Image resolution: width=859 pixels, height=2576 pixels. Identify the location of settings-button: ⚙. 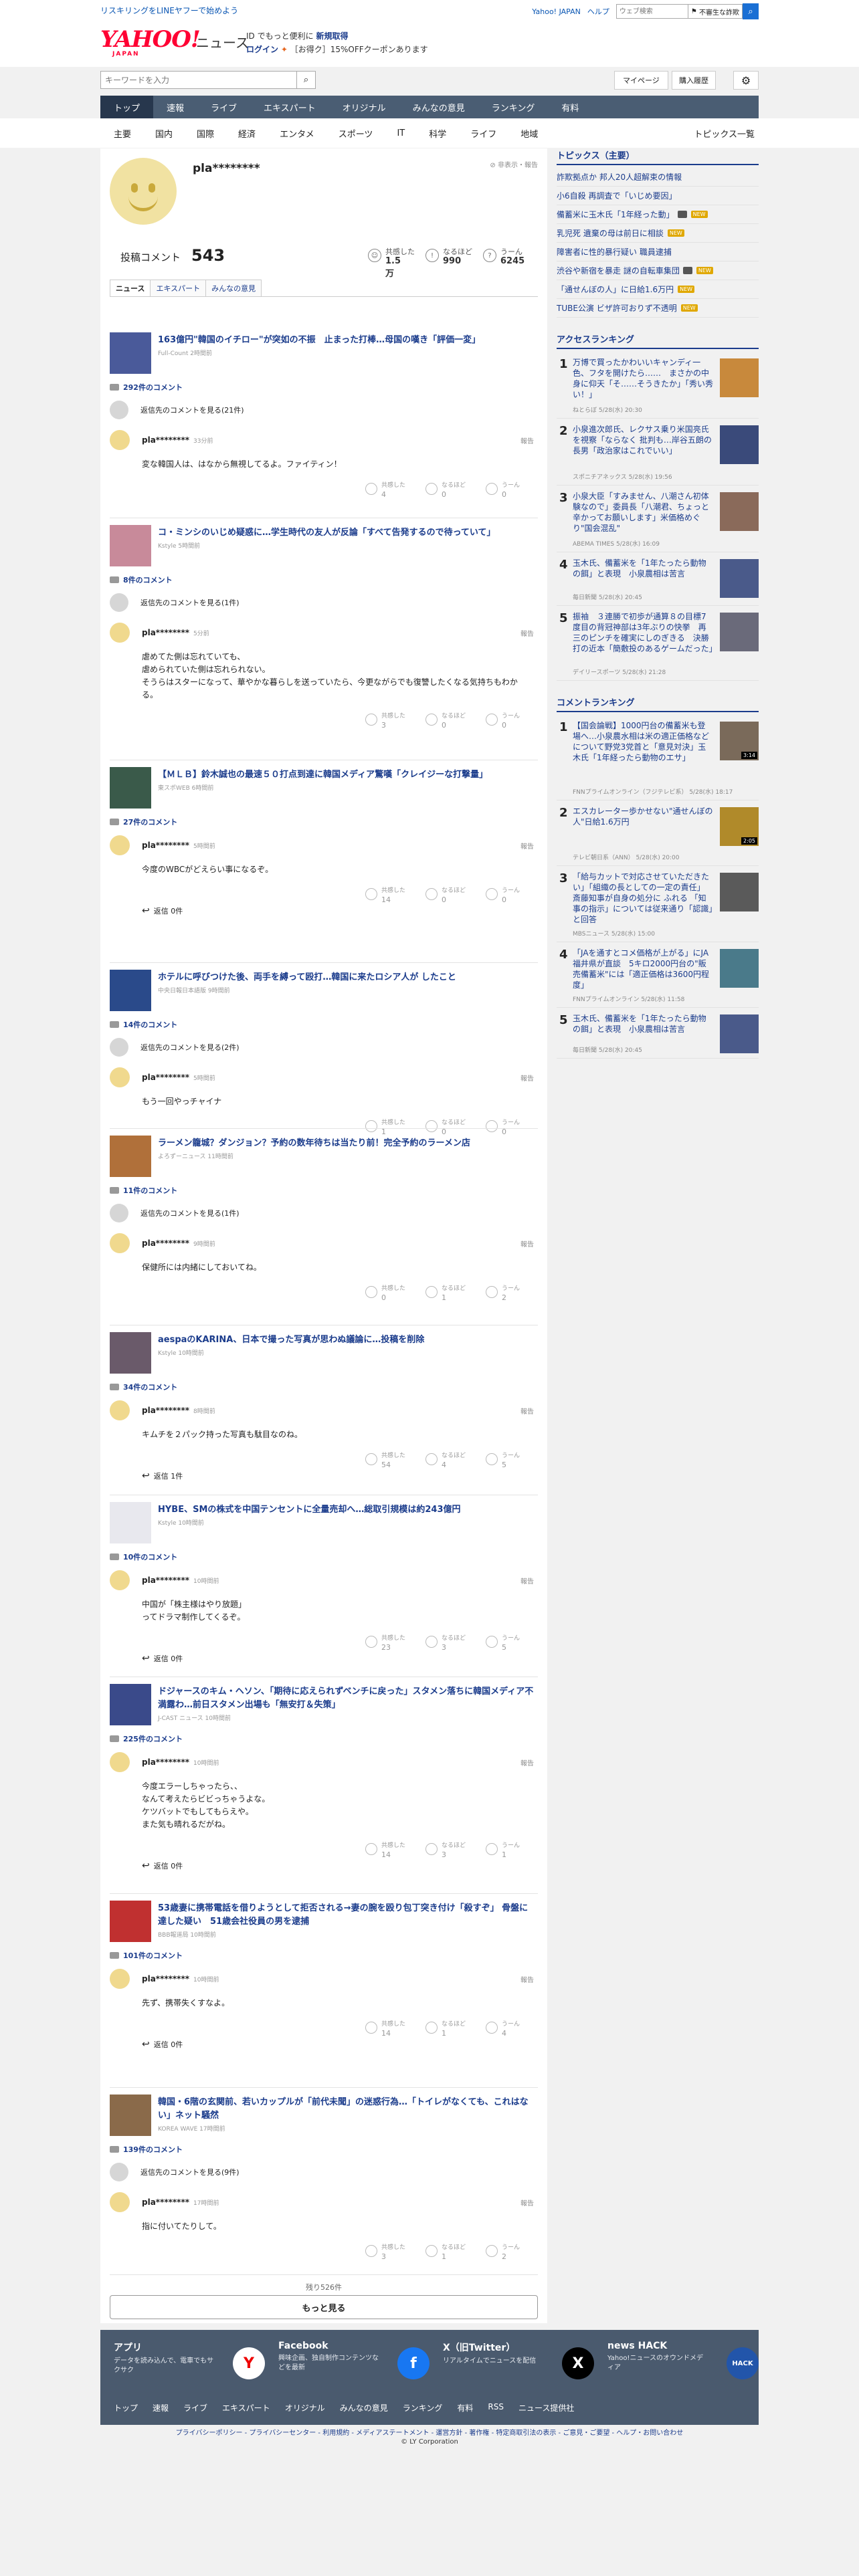
(746, 80).